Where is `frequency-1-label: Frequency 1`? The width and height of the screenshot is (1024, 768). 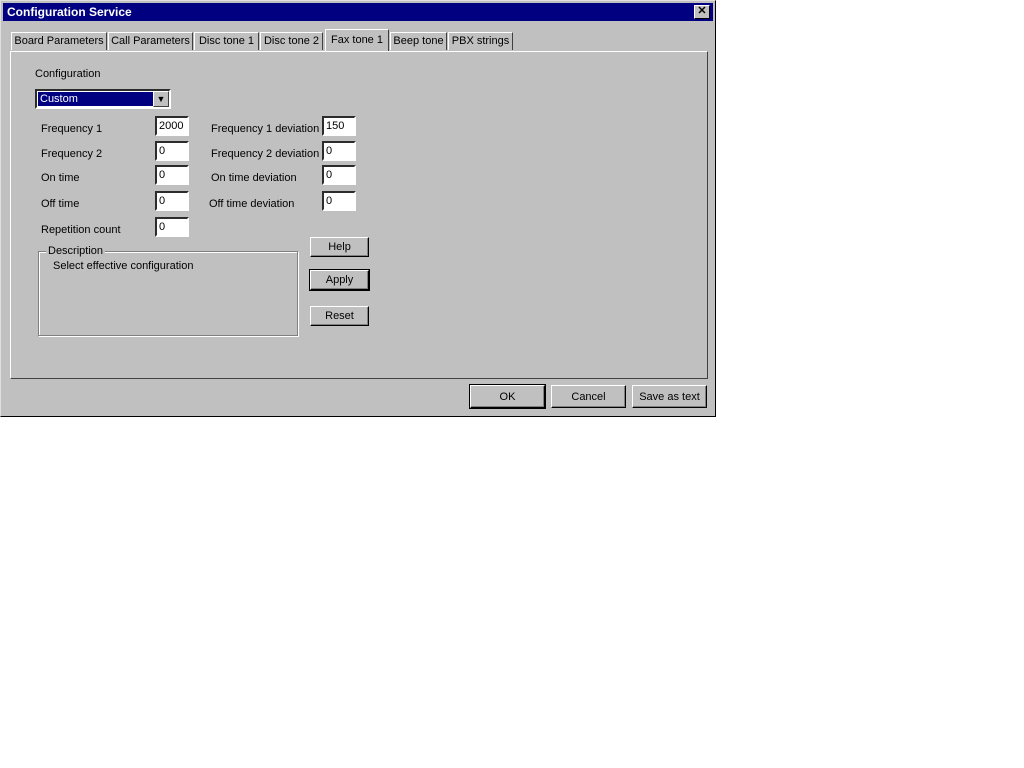 frequency-1-label: Frequency 1 is located at coordinates (72, 129).